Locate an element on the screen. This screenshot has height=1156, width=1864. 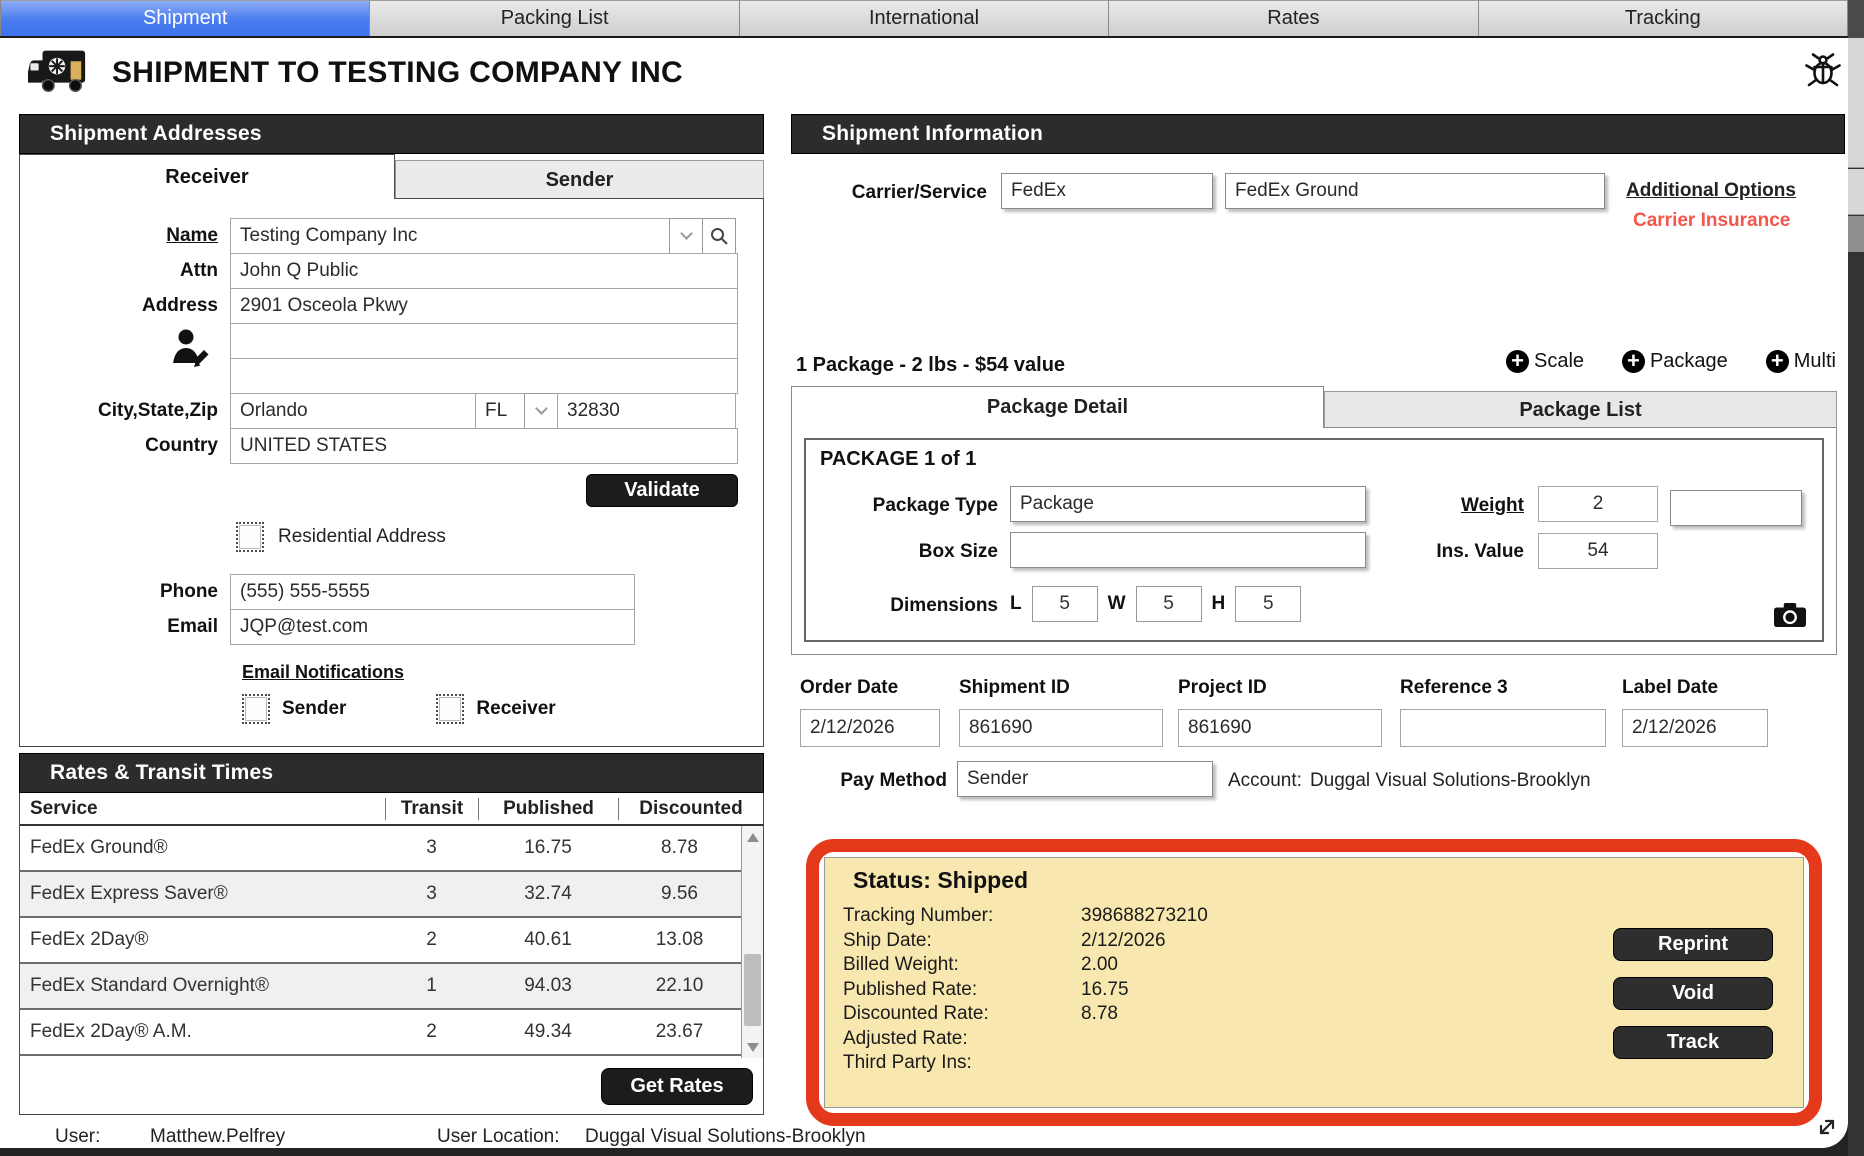
name-dropdown-button is located at coordinates (686, 236).